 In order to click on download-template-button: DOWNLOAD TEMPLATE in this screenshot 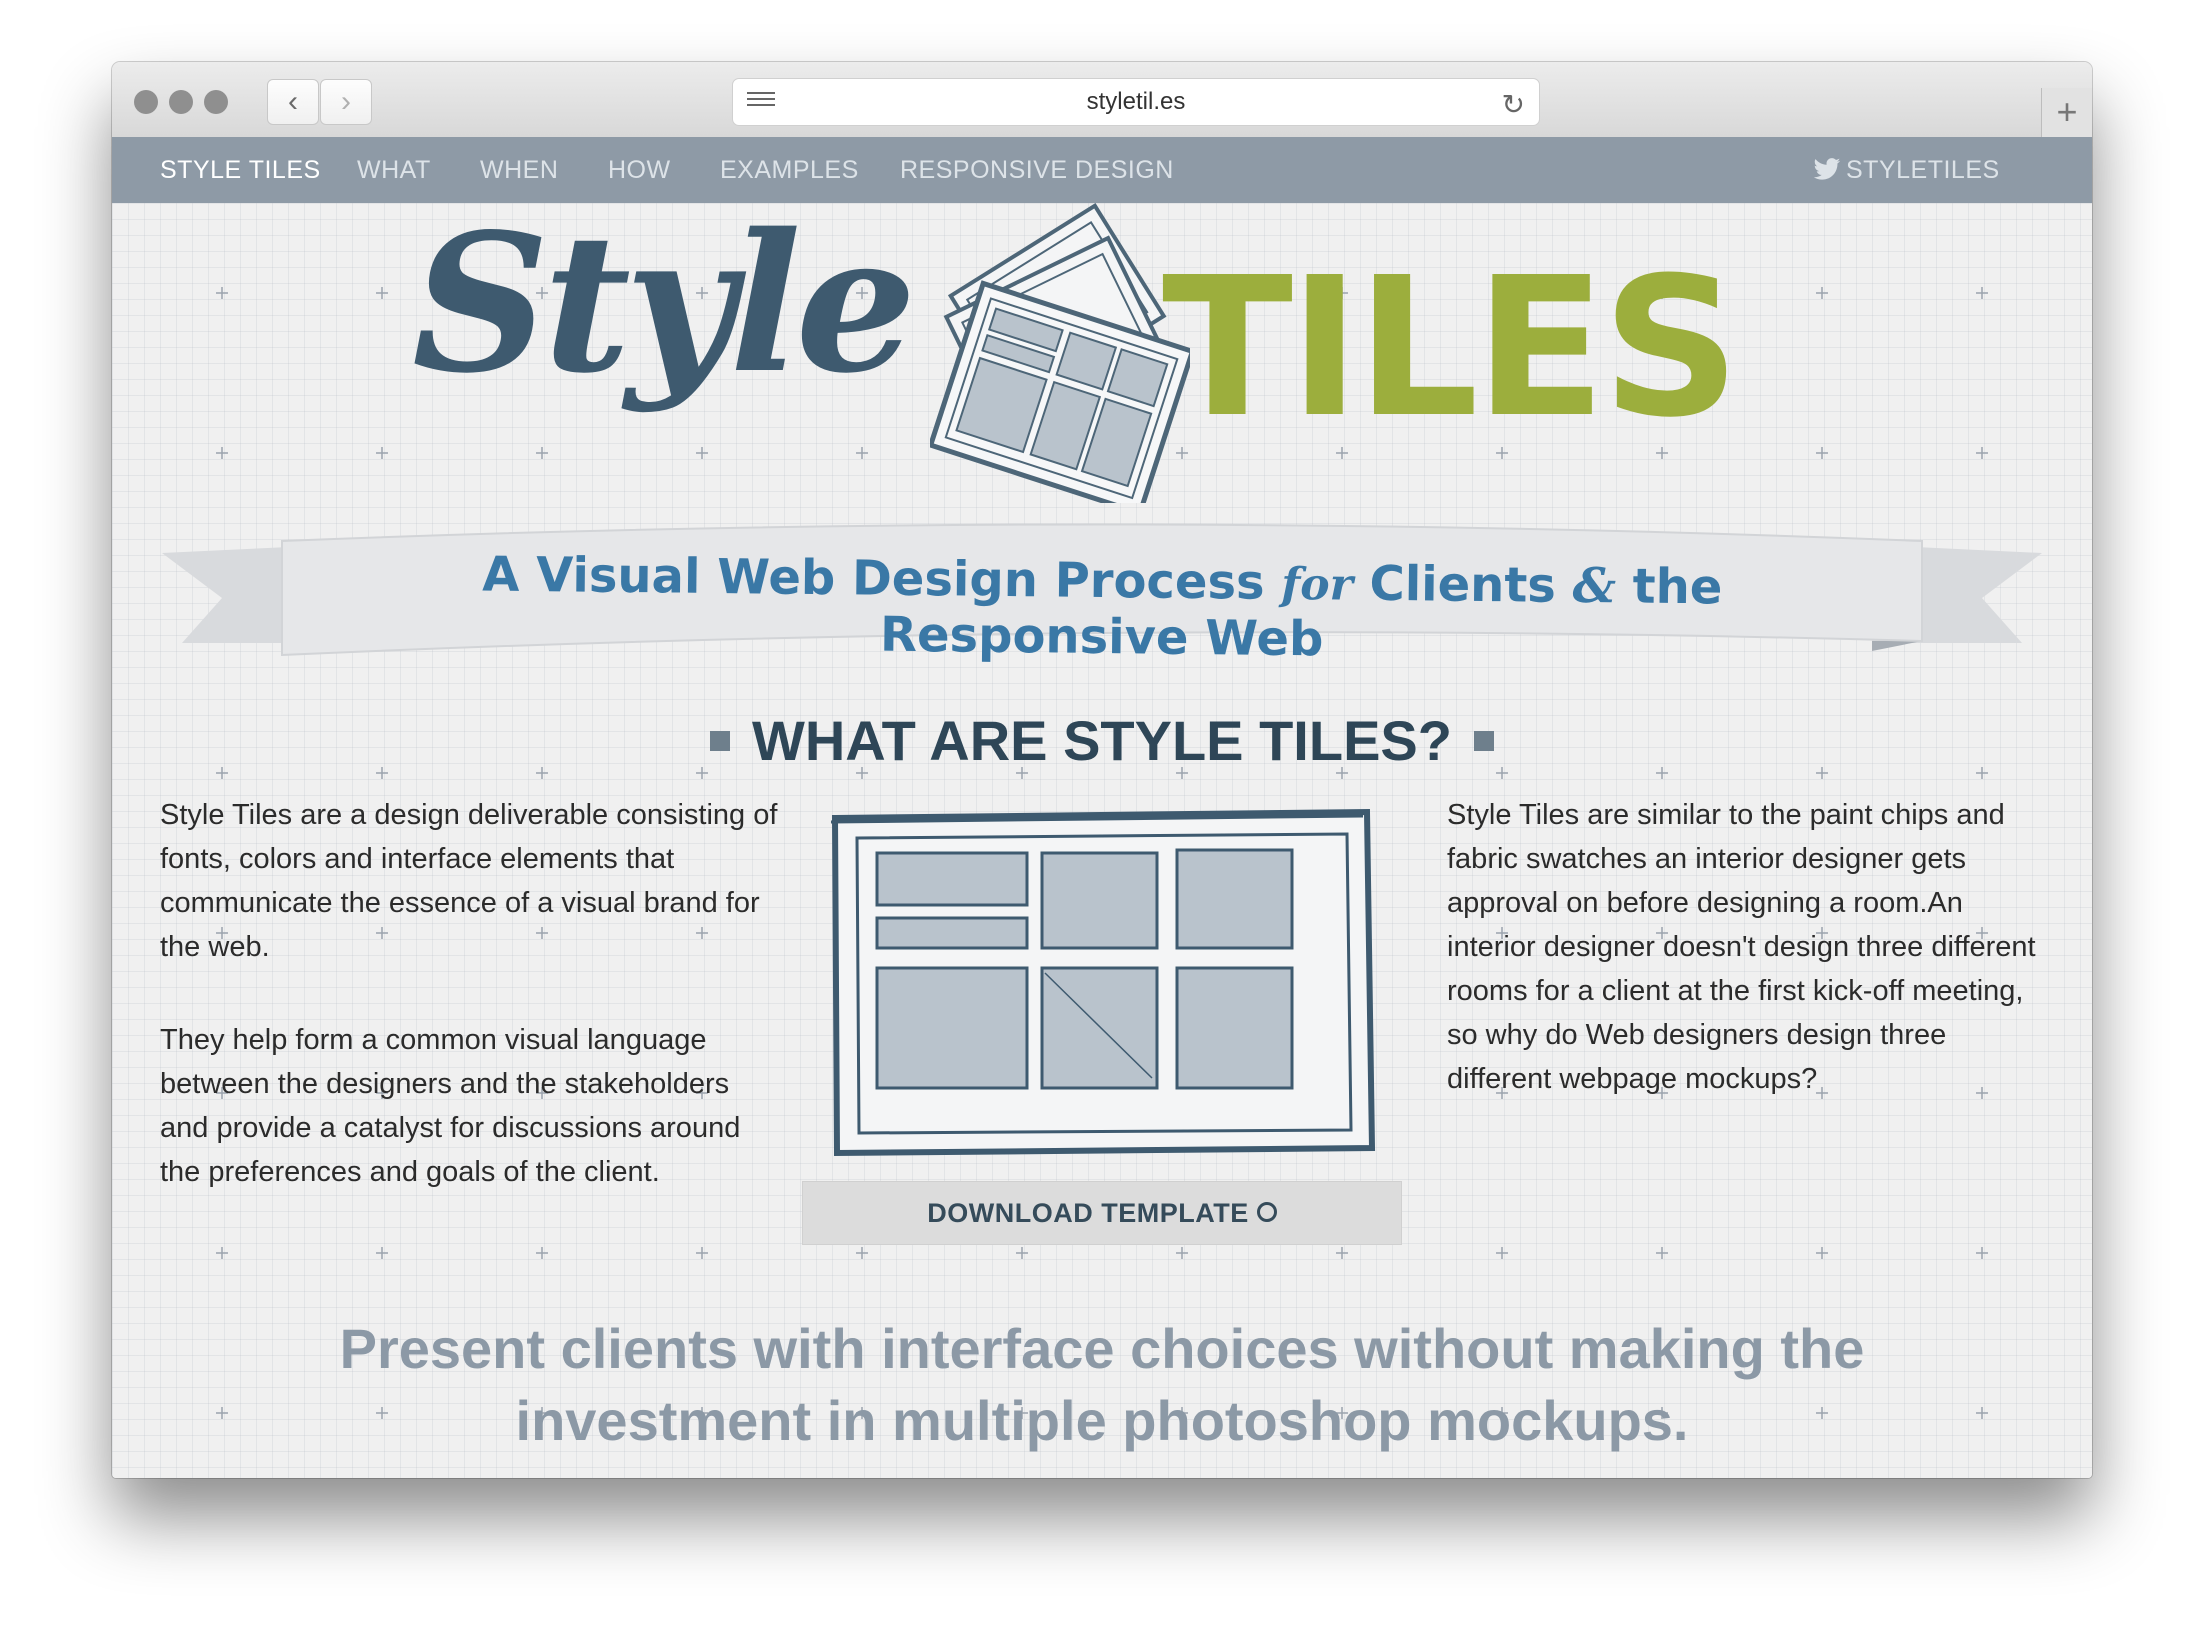, I will do `click(1102, 1213)`.